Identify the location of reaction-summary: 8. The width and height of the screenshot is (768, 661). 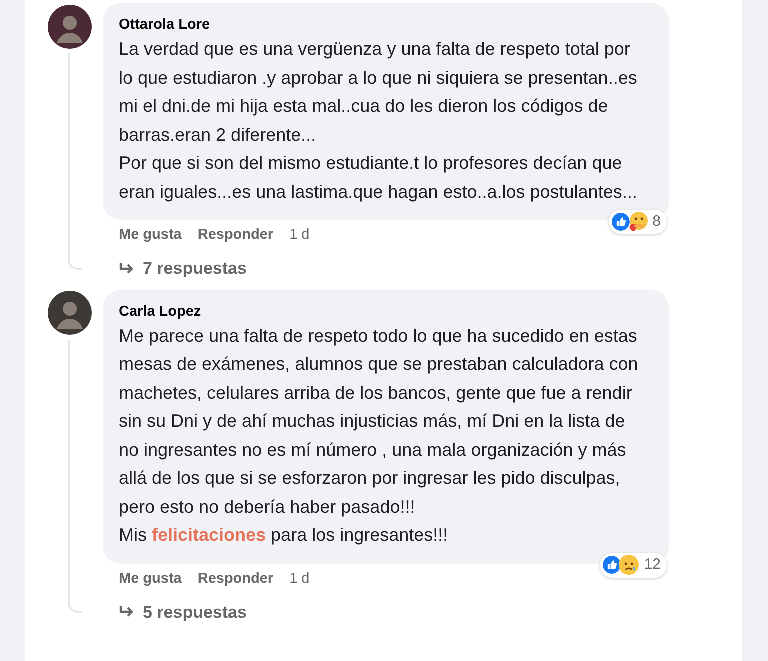
(637, 222).